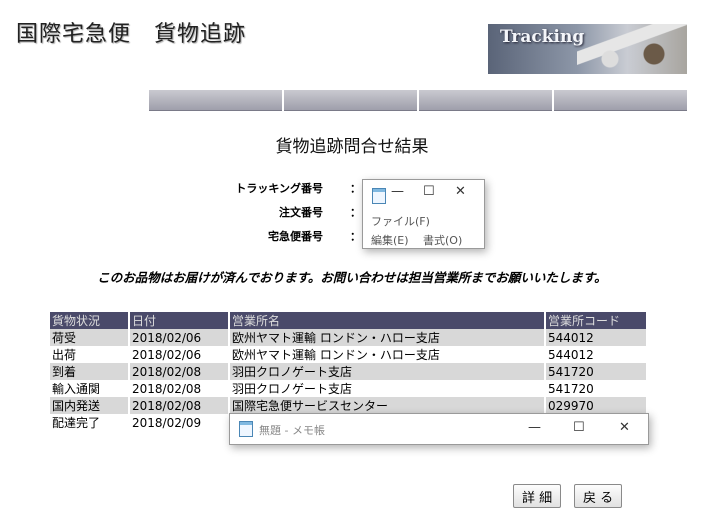 This screenshot has width=704, height=521. I want to click on tracking-number-label: トラッキング番号, so click(279, 188).